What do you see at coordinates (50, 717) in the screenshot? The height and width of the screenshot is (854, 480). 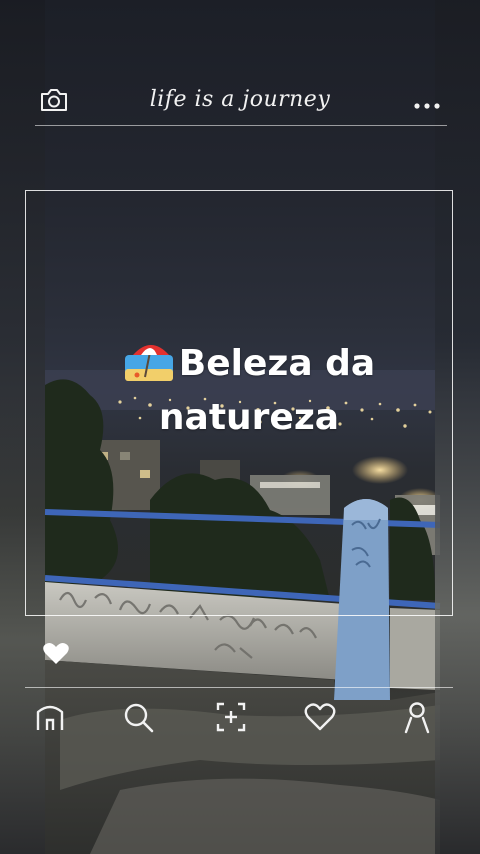 I see `home-icon` at bounding box center [50, 717].